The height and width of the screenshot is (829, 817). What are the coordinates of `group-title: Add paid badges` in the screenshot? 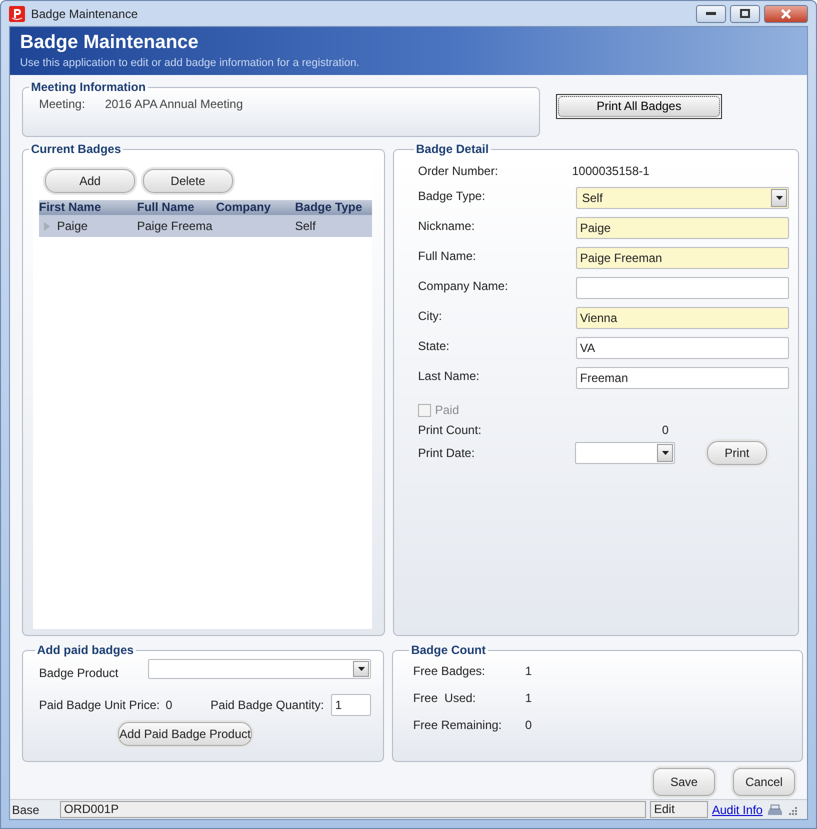 It's located at (85, 650).